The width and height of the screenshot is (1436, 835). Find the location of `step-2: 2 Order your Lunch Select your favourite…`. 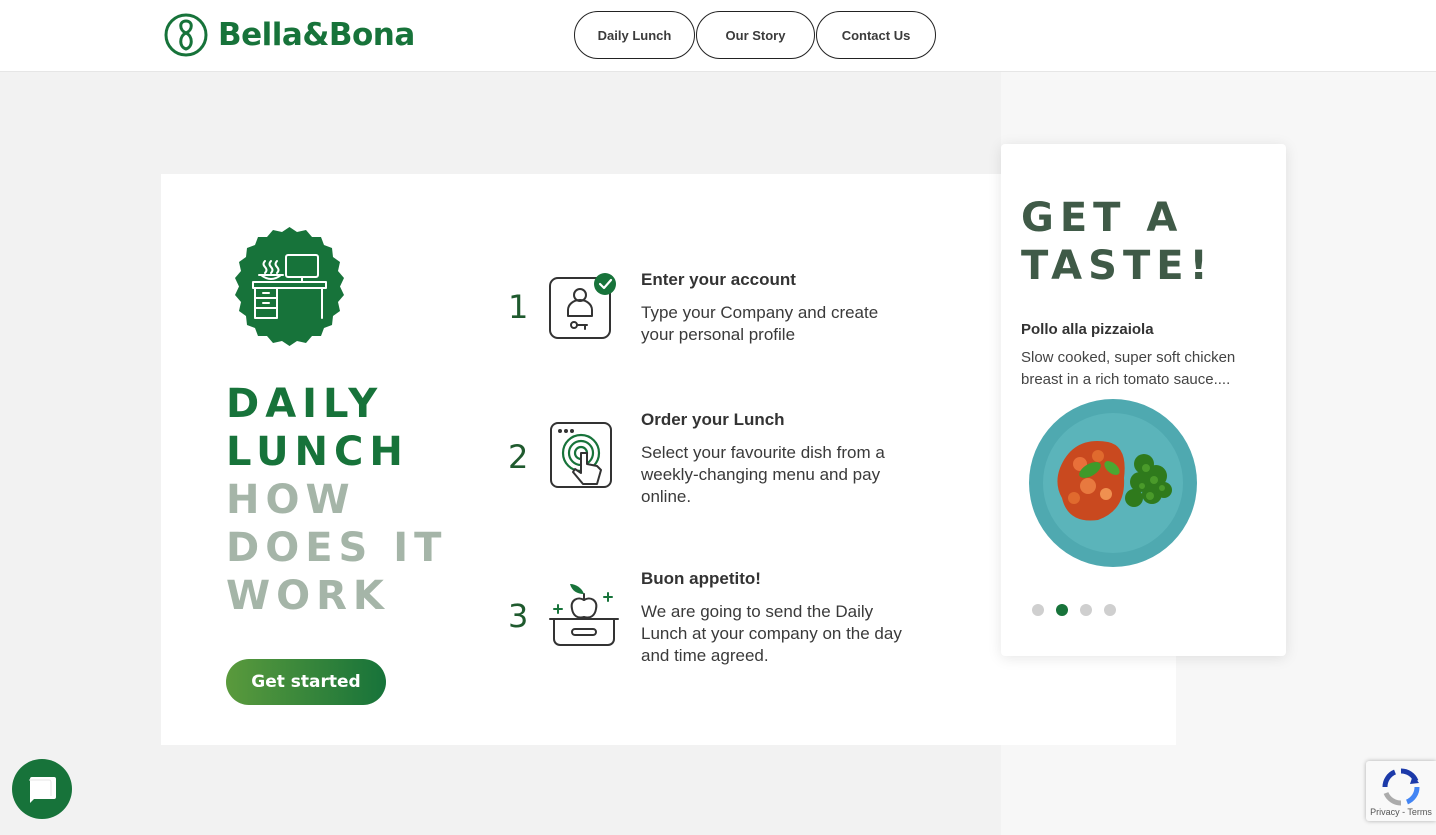

step-2: 2 Order your Lunch Select your favourite… is located at coordinates (718, 470).